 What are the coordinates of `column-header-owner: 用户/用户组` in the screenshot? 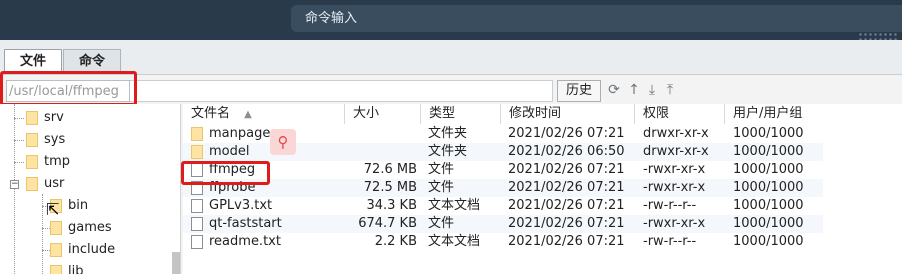 It's located at (780, 114).